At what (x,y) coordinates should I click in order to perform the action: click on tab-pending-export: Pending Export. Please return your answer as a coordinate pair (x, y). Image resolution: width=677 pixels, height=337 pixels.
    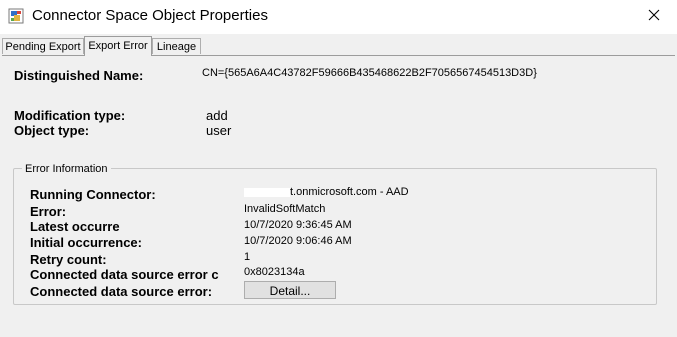
    Looking at the image, I should click on (43, 46).